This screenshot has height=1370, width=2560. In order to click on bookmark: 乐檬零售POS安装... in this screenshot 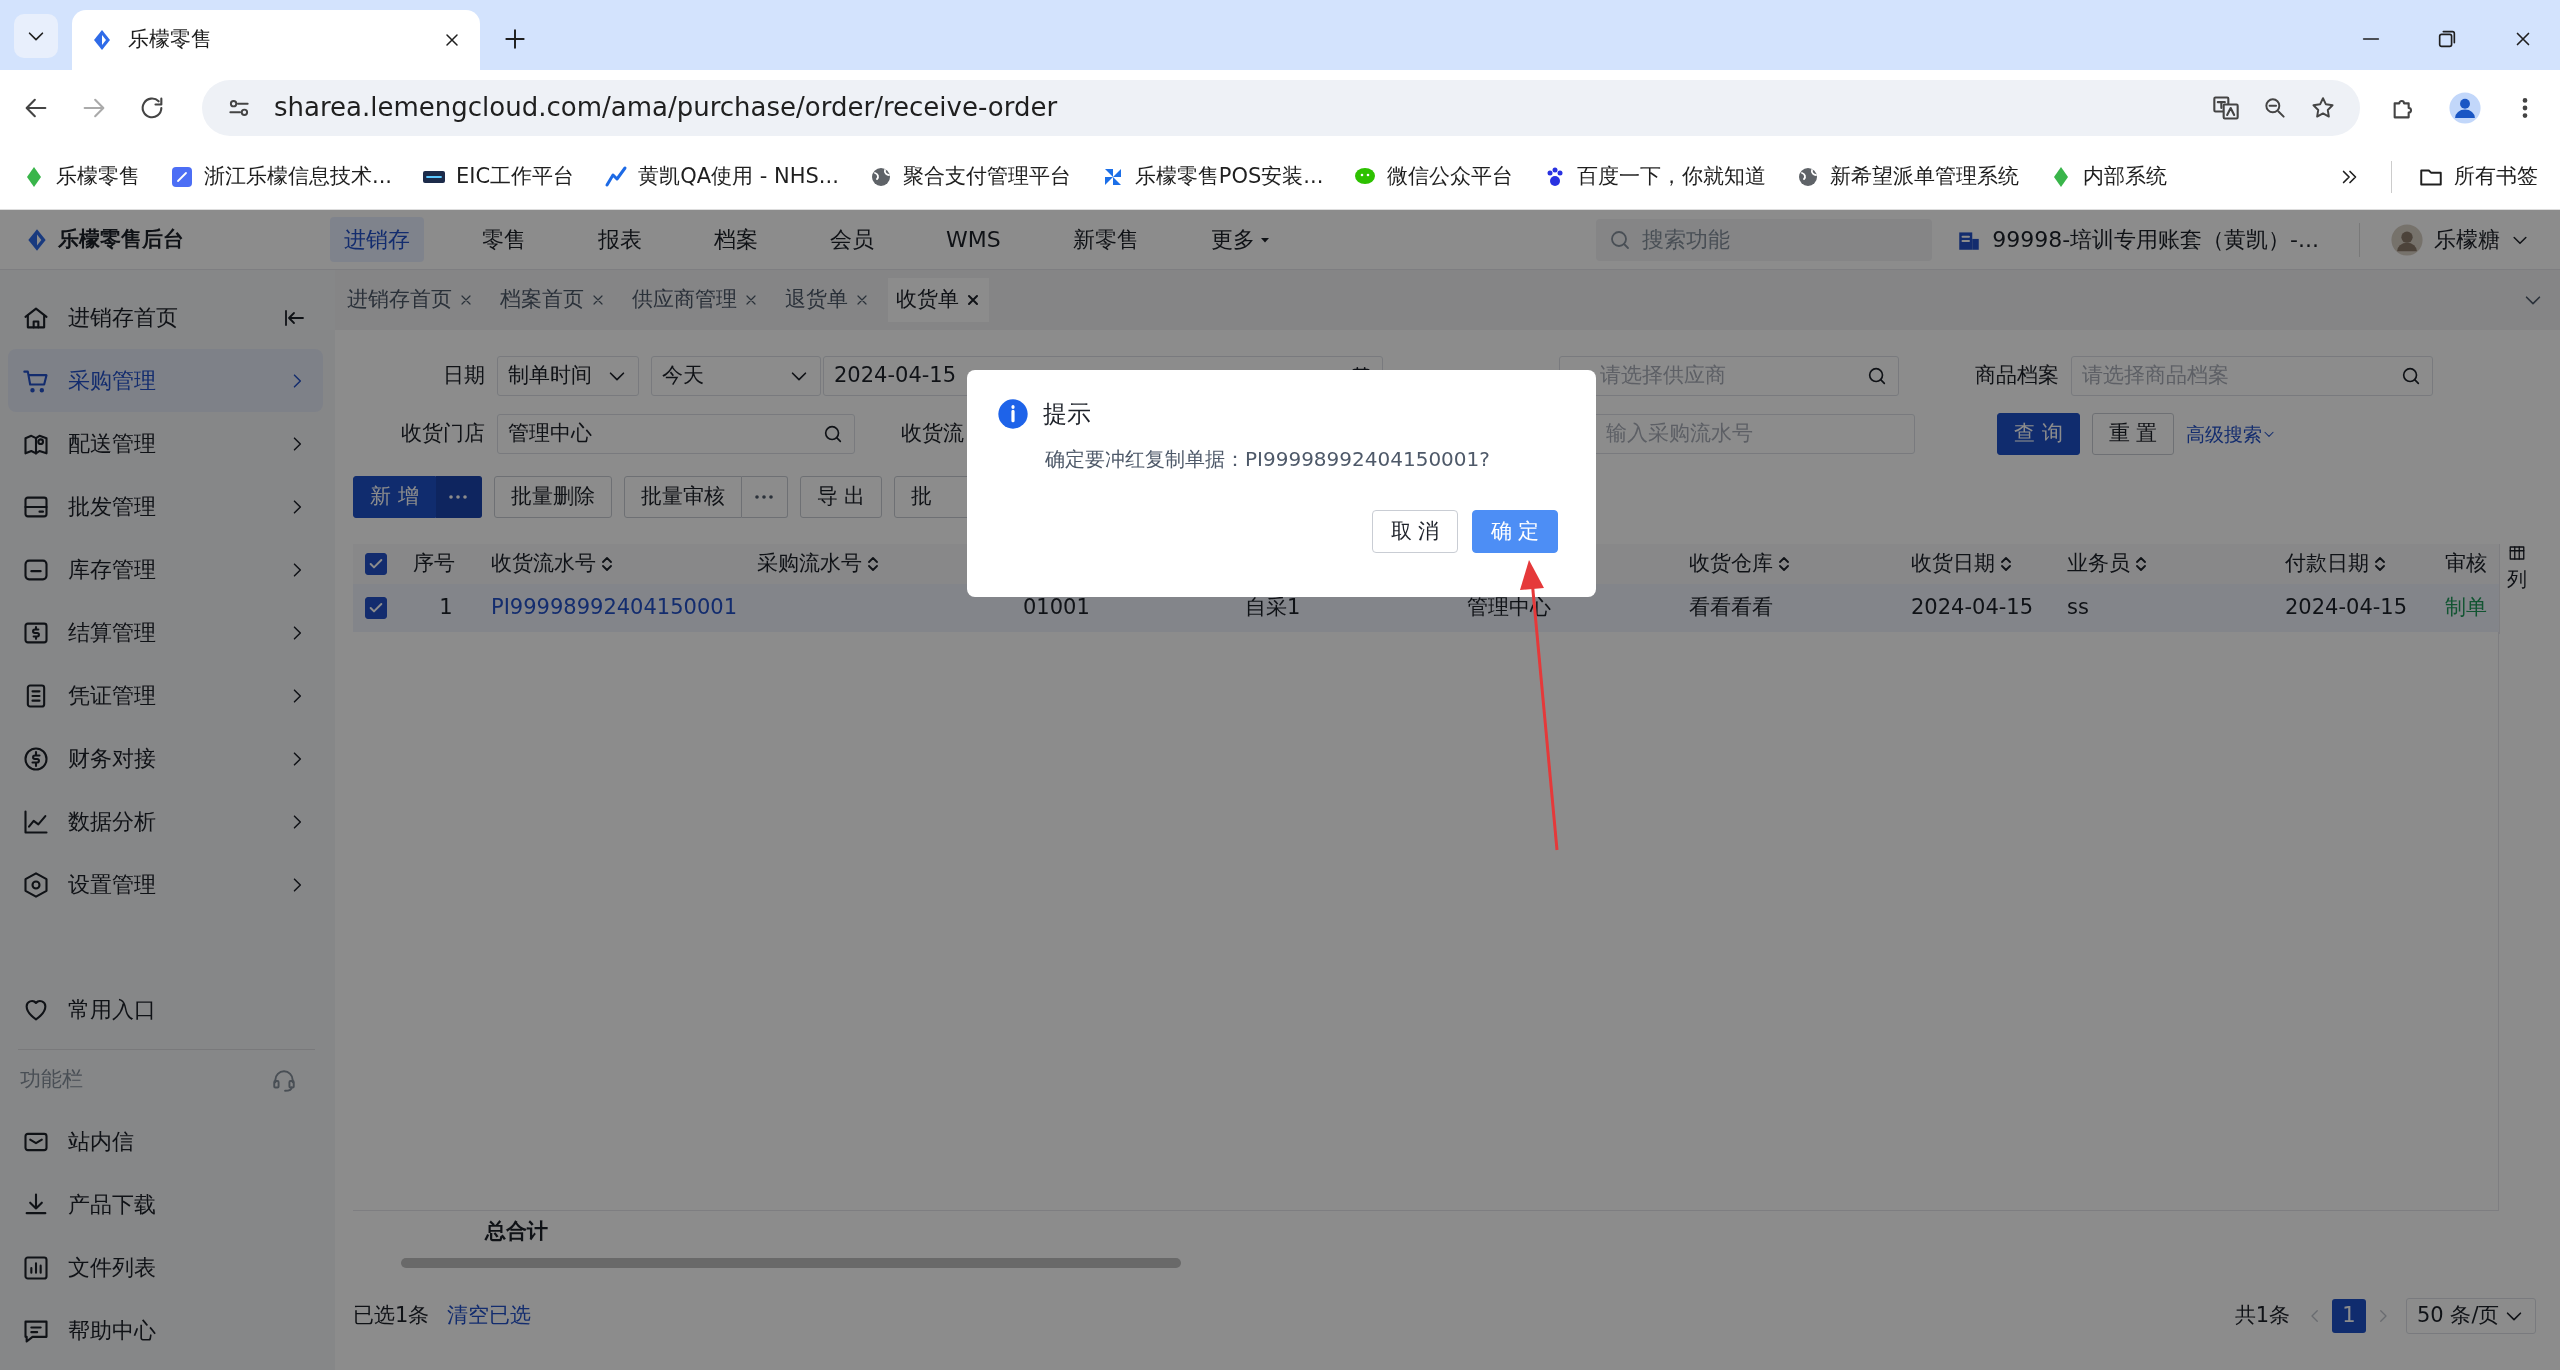, I will do `click(1212, 177)`.